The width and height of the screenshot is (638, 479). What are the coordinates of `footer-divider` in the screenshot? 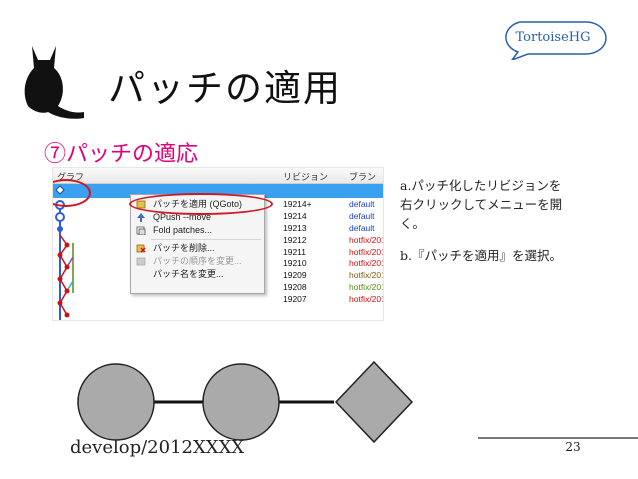 It's located at (558, 438).